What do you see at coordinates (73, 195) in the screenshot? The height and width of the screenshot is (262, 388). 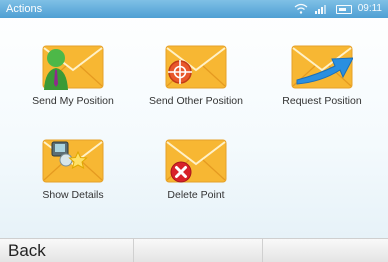 I see `tile-label: Show Details` at bounding box center [73, 195].